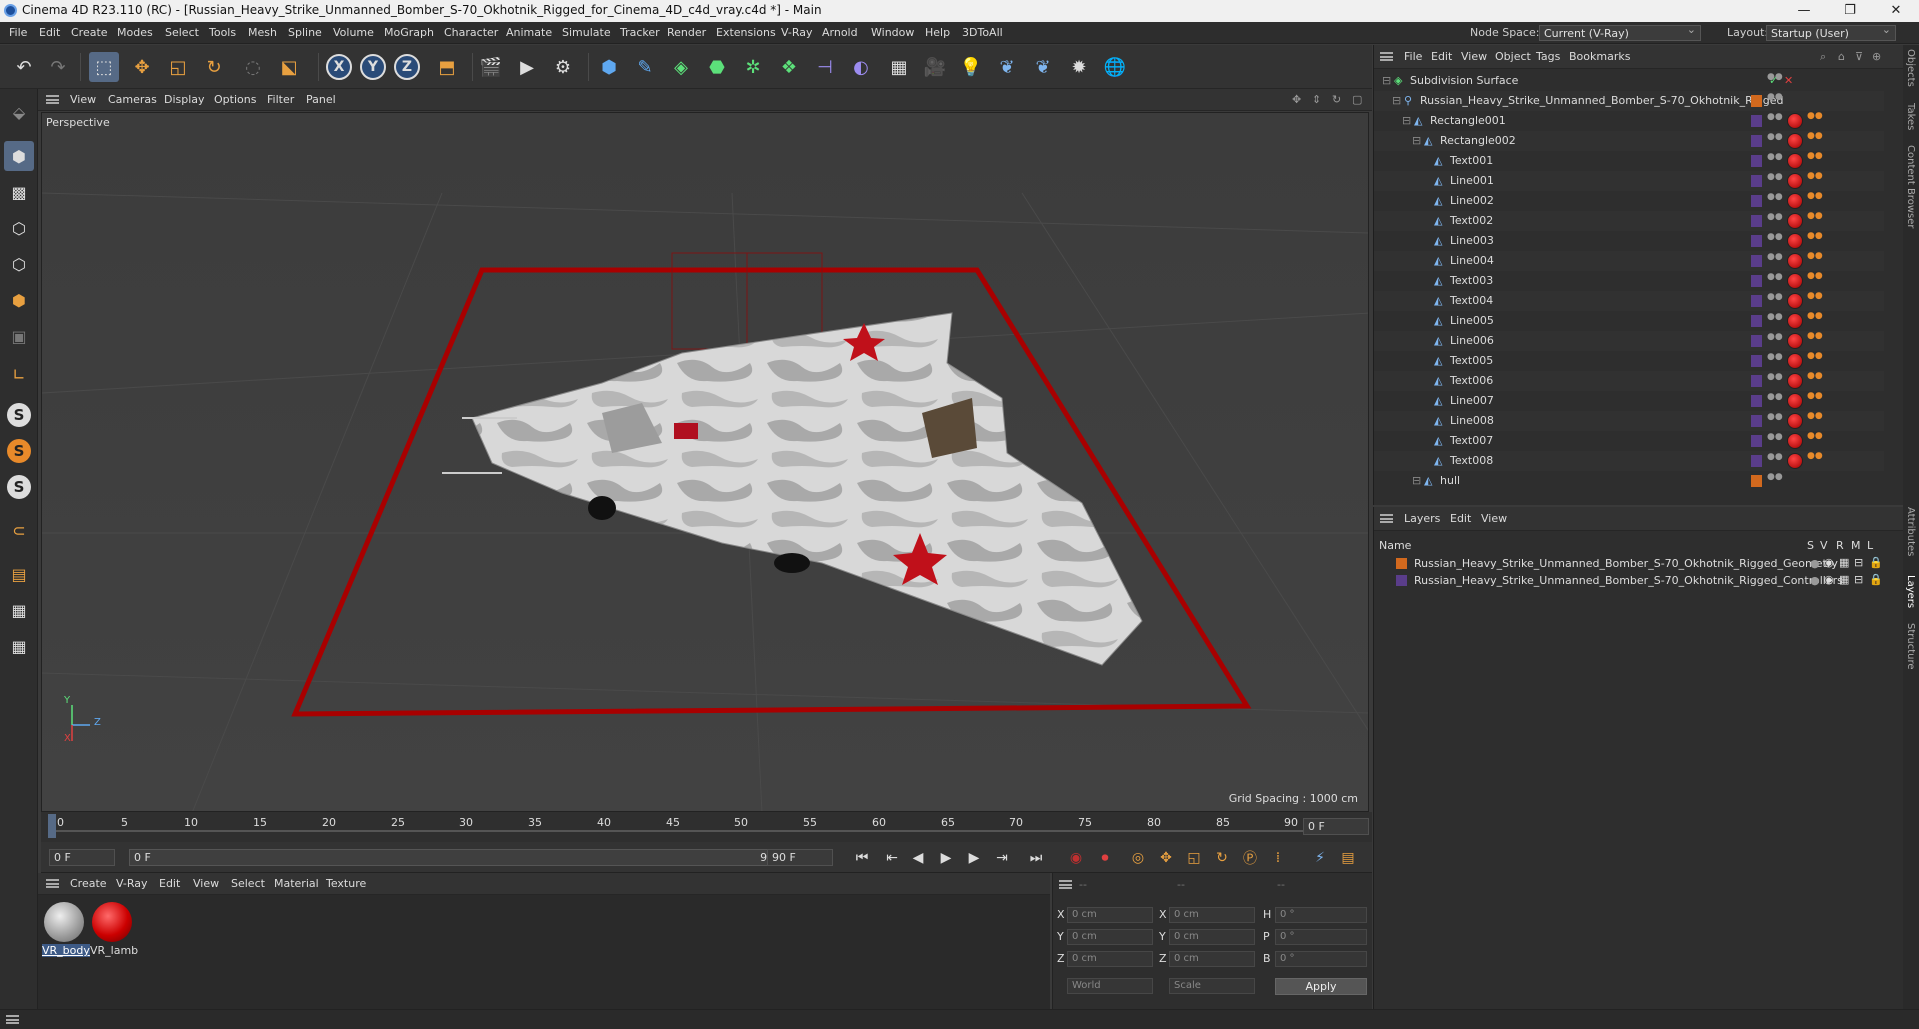  I want to click on globe-icon: 🌐, so click(1115, 67).